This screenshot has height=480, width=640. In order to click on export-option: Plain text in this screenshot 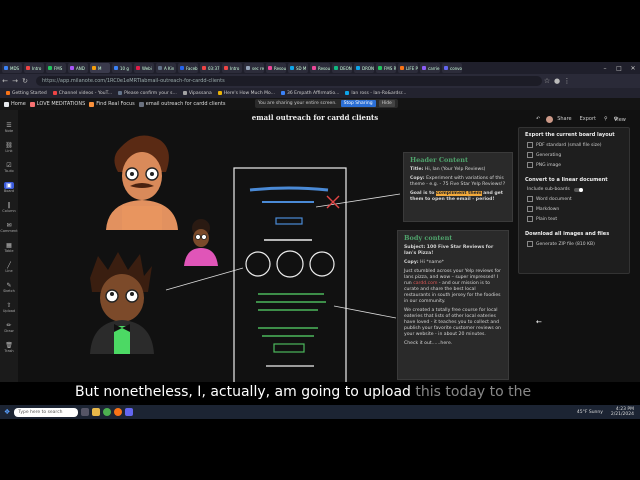, I will do `click(578, 219)`.